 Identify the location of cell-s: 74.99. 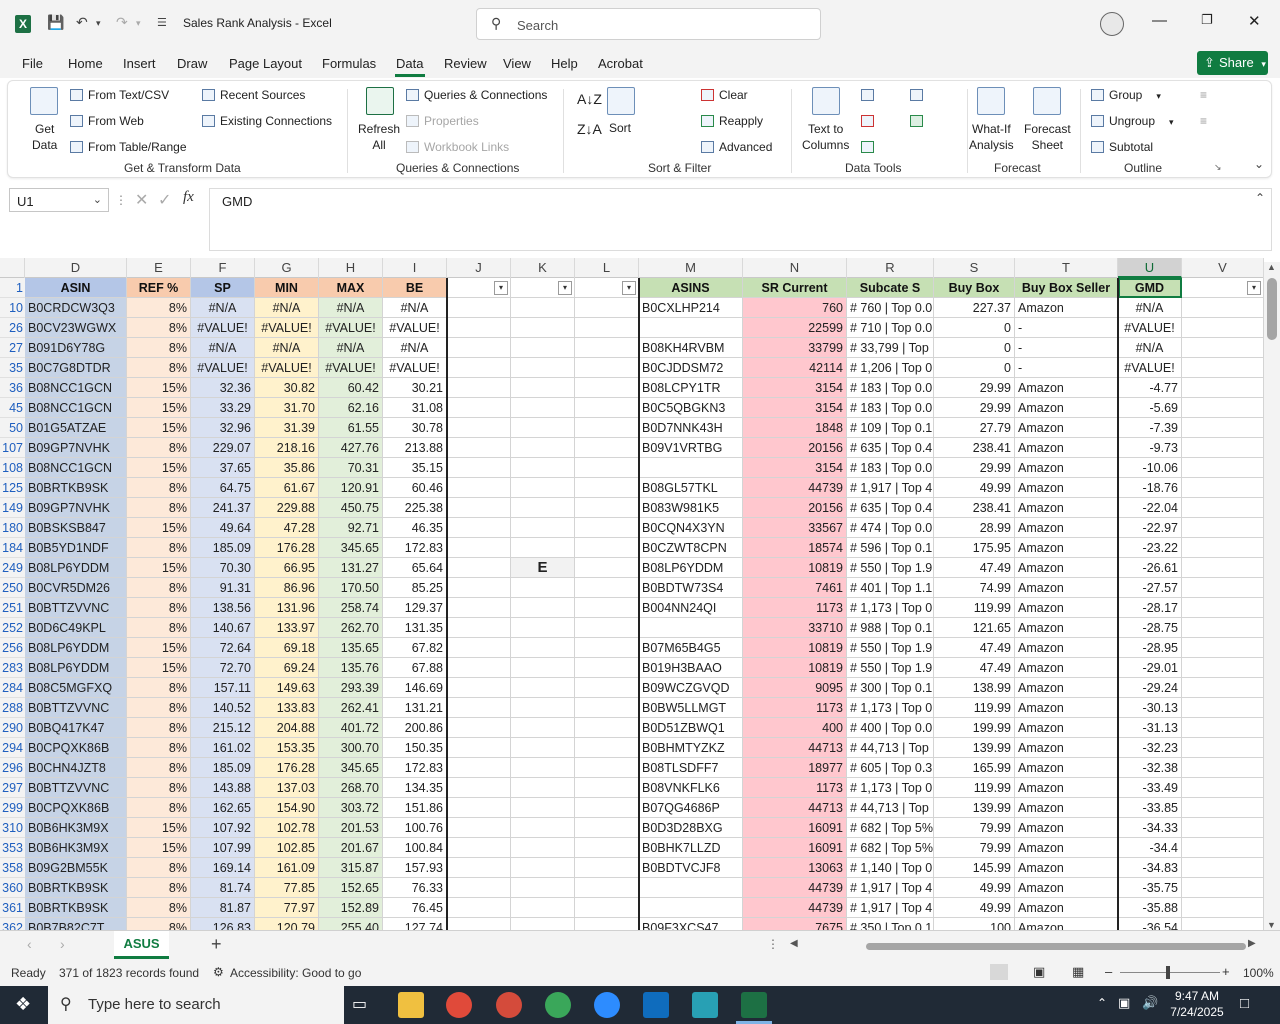
(974, 588).